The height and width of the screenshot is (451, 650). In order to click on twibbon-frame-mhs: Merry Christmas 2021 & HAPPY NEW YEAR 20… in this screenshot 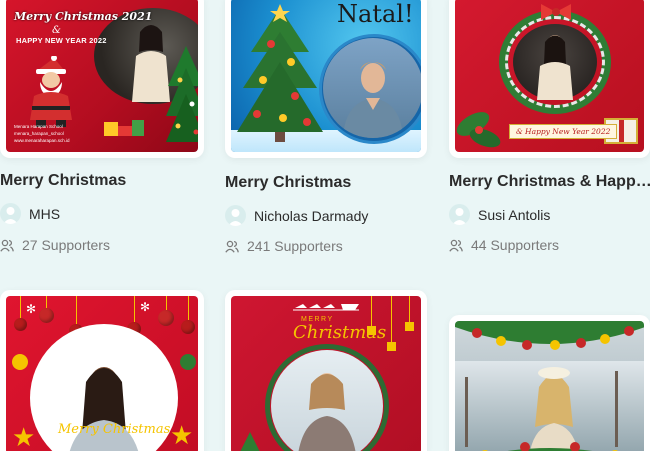, I will do `click(102, 76)`.